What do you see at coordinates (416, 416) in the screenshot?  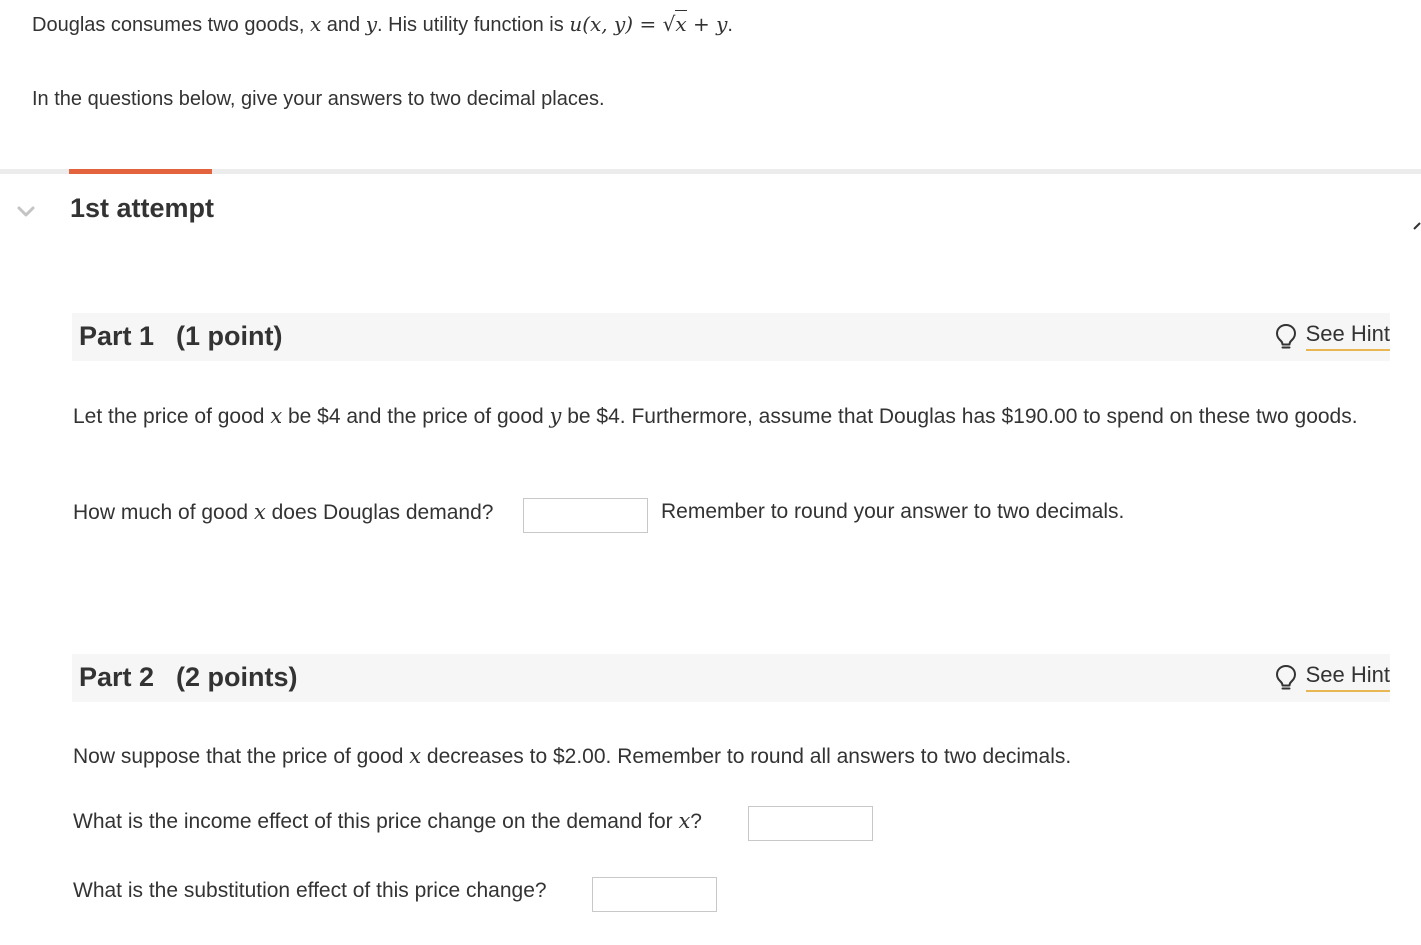 I see `prompt-text: be $4 and the price of good` at bounding box center [416, 416].